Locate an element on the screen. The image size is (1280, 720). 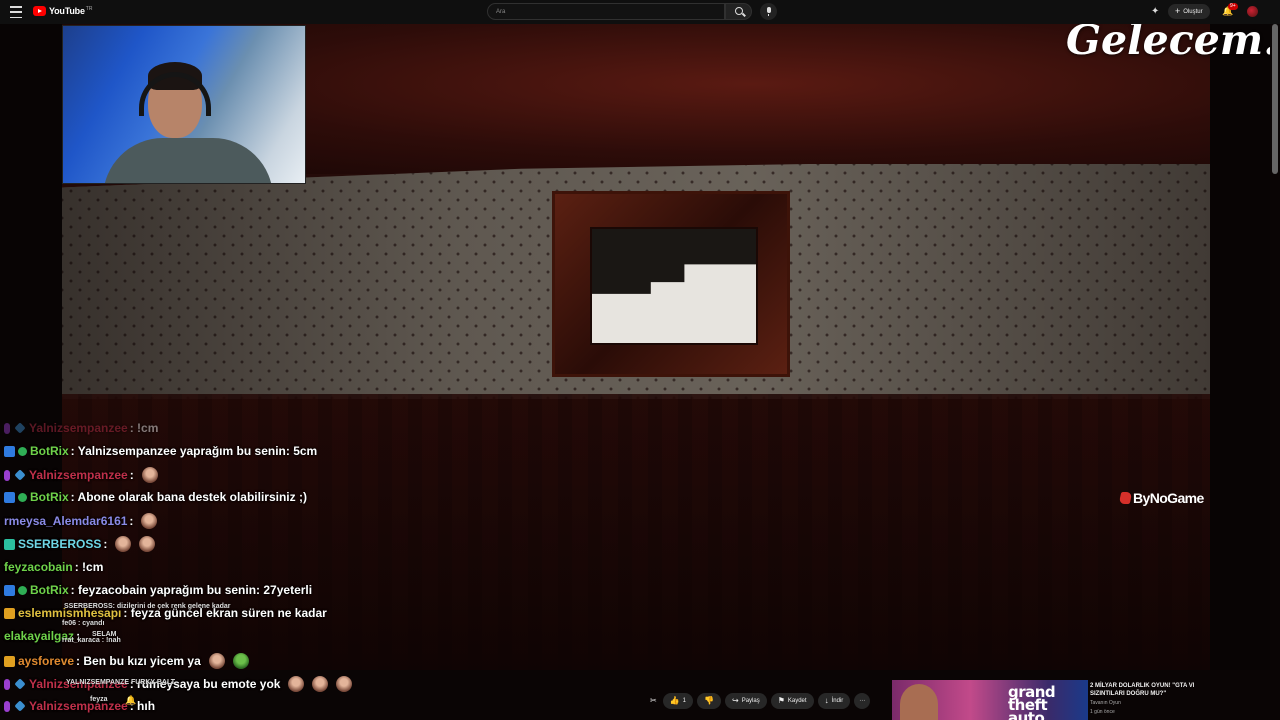
chat-username: Yalnizsempanzee is located at coordinates (78, 428).